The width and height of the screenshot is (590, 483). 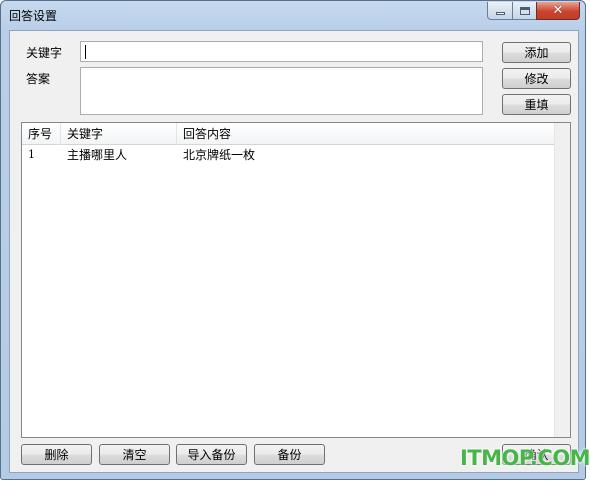 What do you see at coordinates (41, 134) in the screenshot?
I see `column-header-number: 序号` at bounding box center [41, 134].